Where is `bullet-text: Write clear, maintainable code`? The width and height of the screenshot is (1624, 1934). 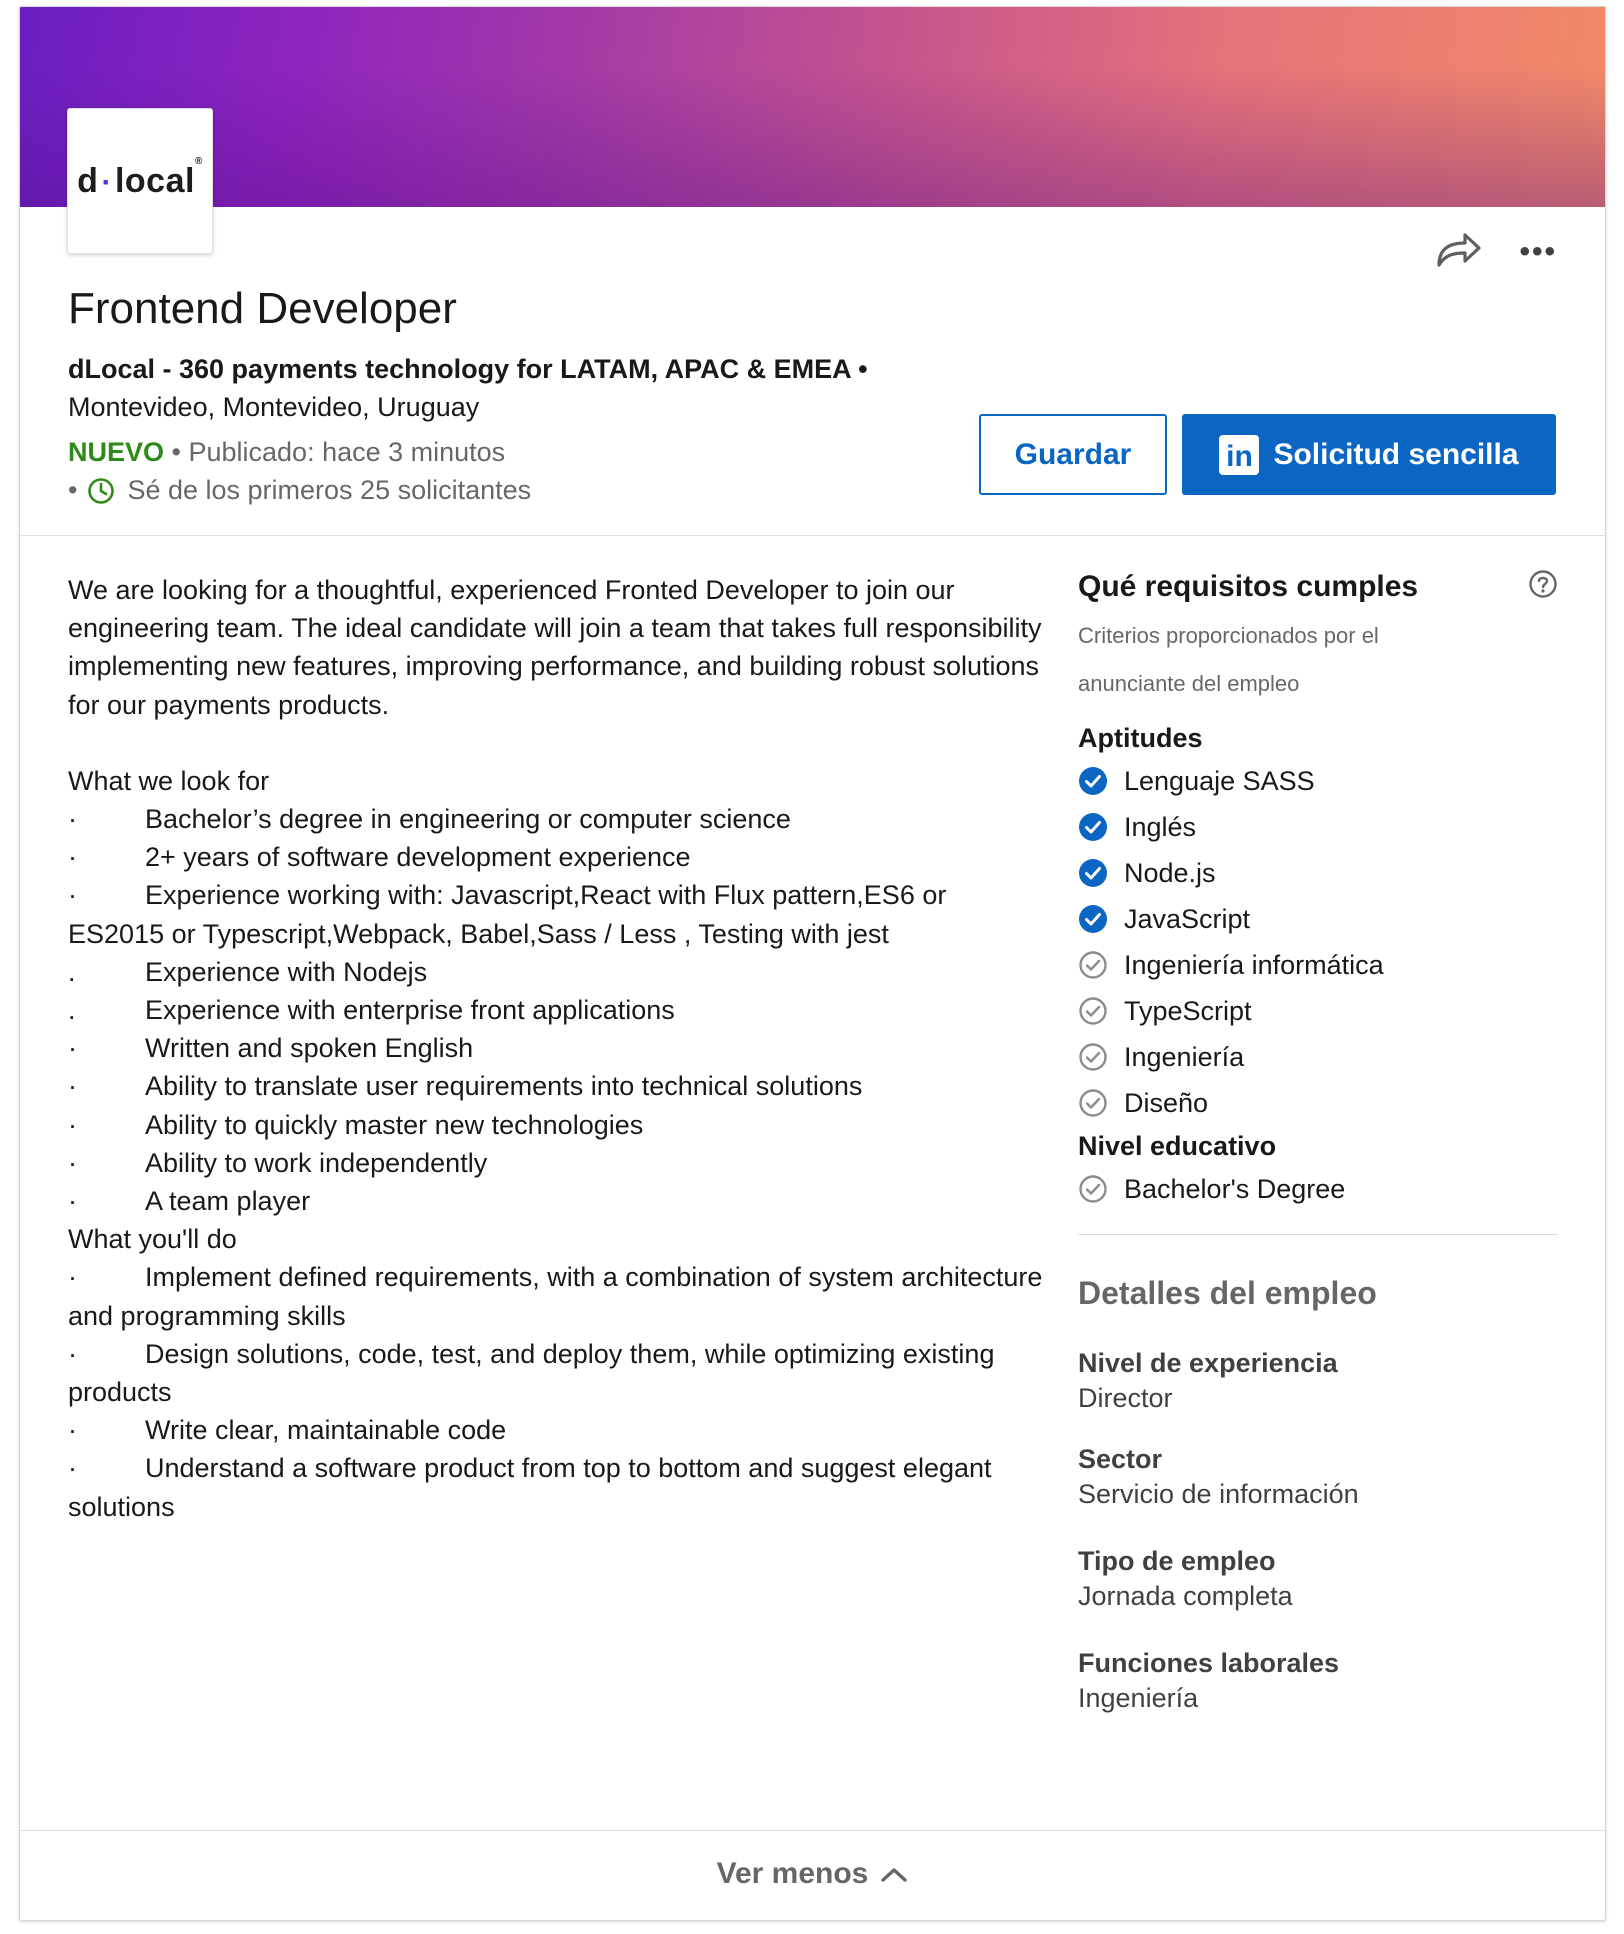
bullet-text: Write clear, maintainable code is located at coordinates (326, 1430).